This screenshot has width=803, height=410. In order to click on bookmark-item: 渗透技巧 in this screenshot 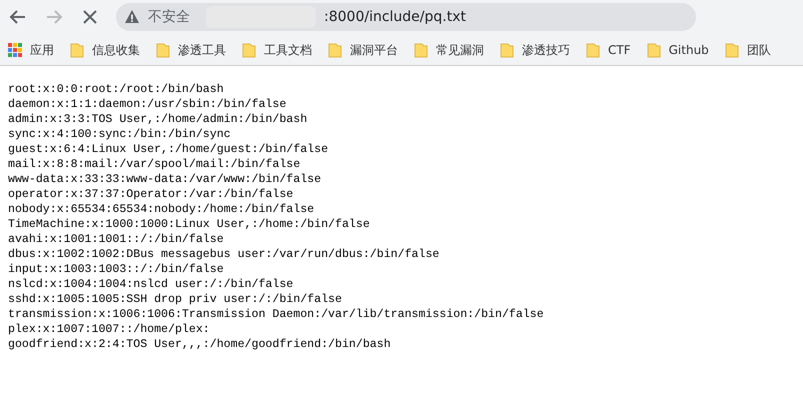, I will do `click(535, 49)`.